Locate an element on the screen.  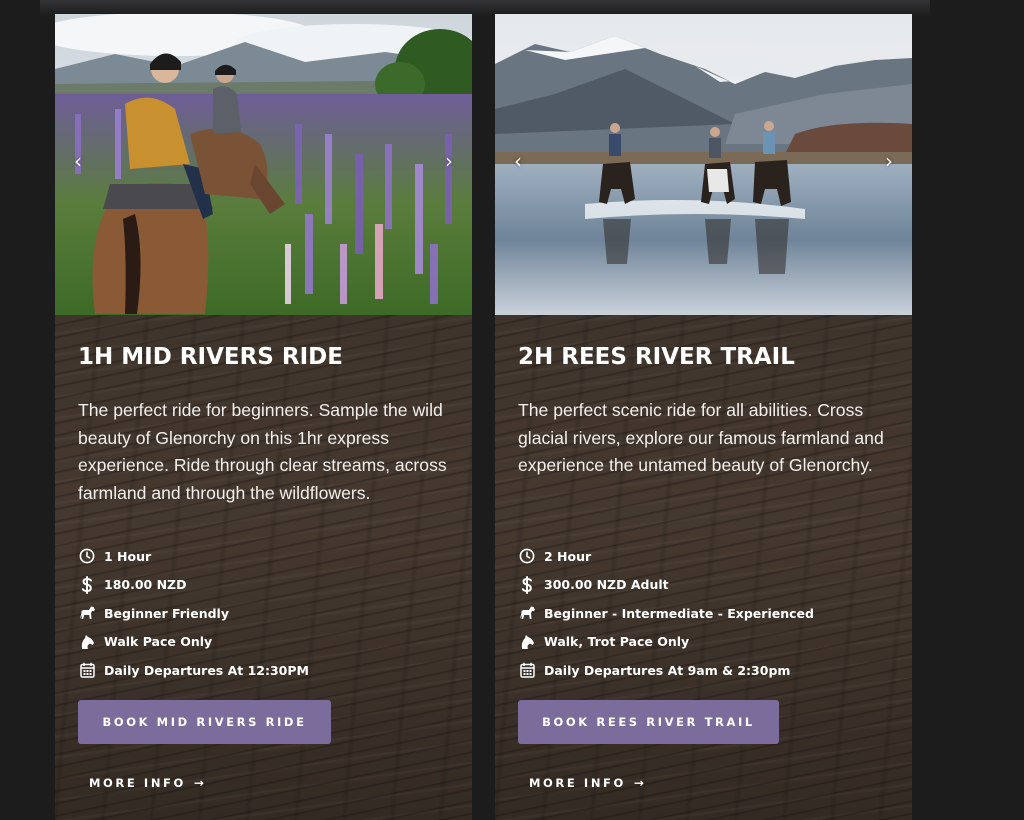
feature-departures: Daily Departures At 12:30PM is located at coordinates (263, 670).